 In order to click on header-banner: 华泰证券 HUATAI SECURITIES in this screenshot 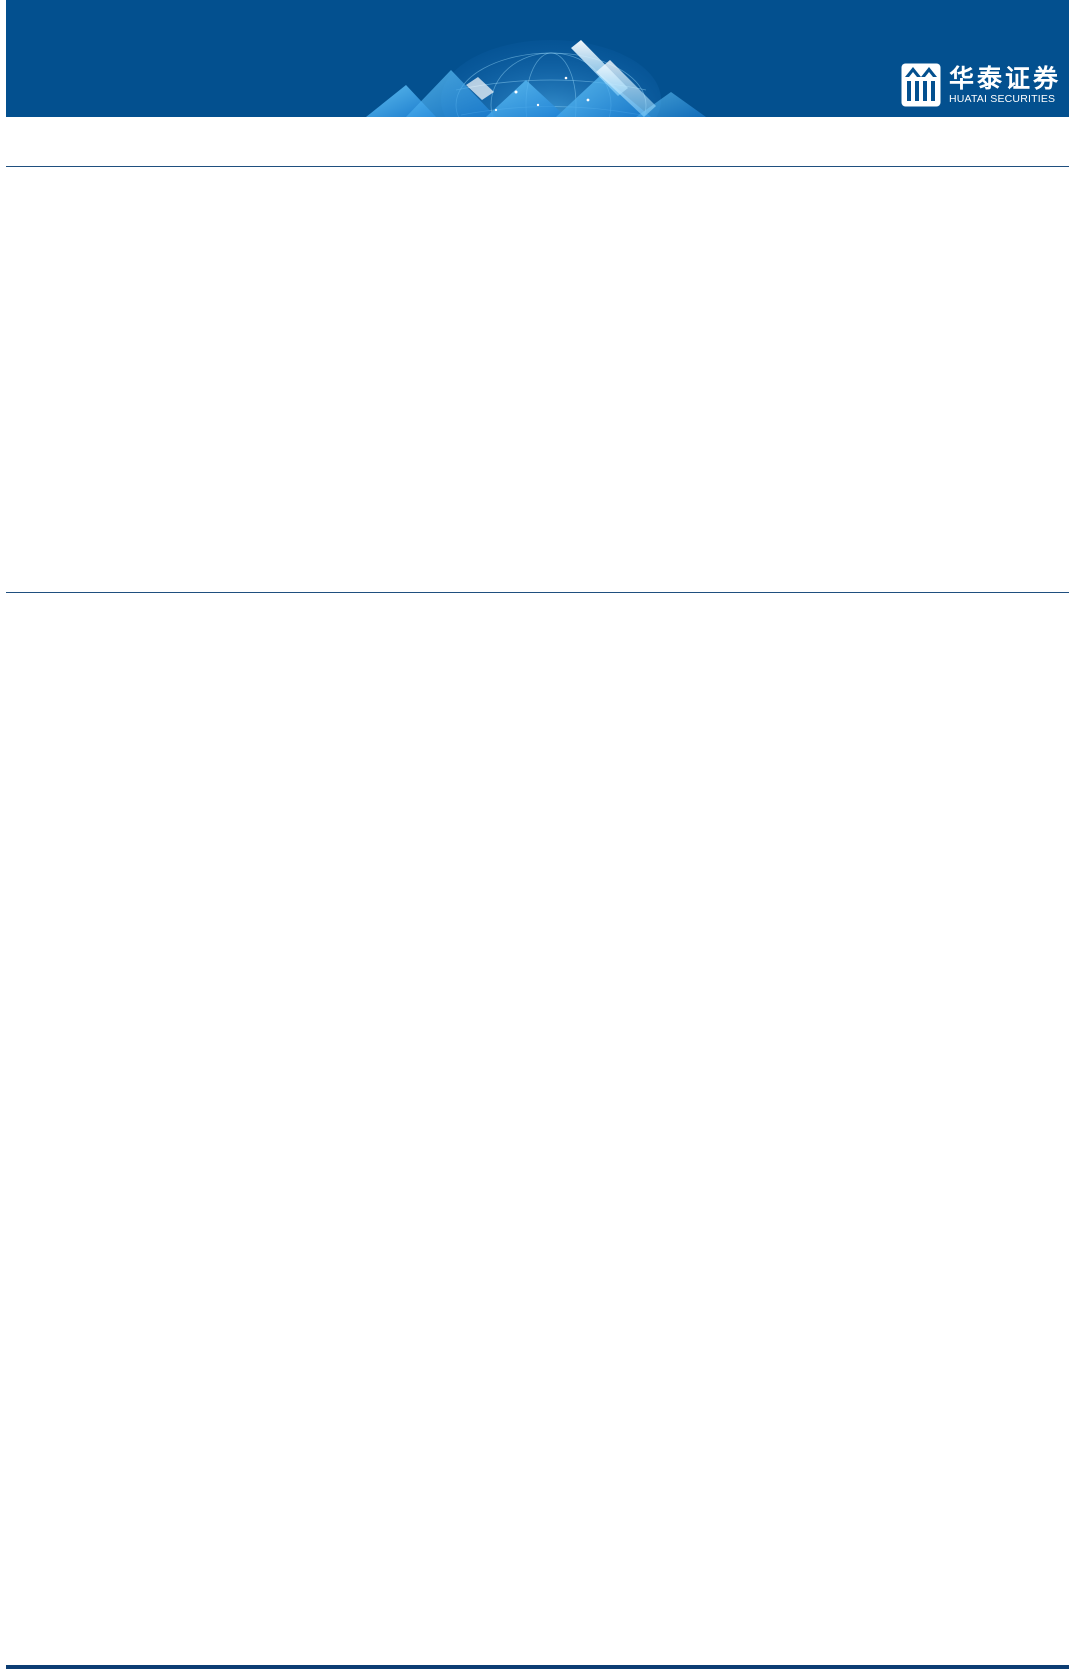, I will do `click(537, 58)`.